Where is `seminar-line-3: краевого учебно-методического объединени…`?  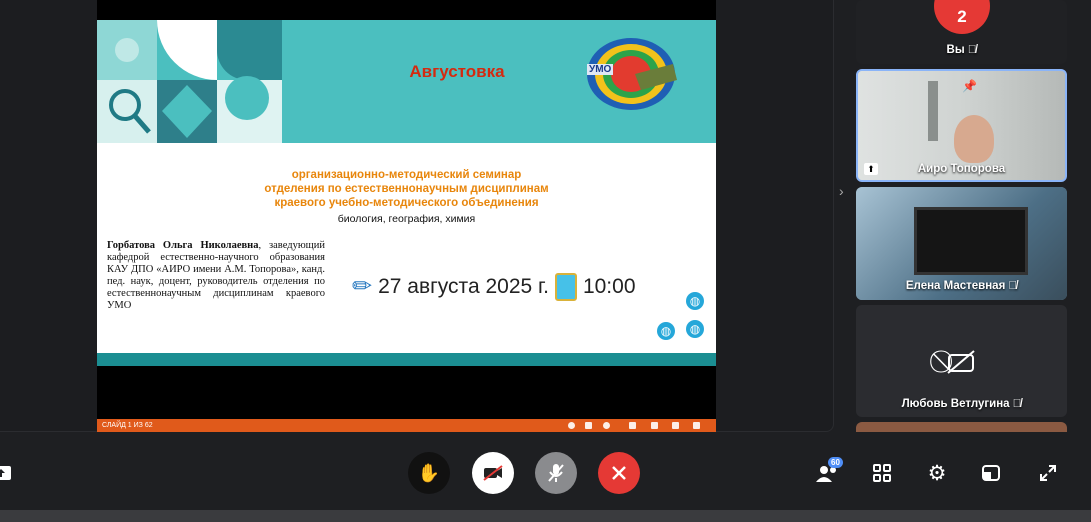 seminar-line-3: краевого учебно-методического объединени… is located at coordinates (406, 203).